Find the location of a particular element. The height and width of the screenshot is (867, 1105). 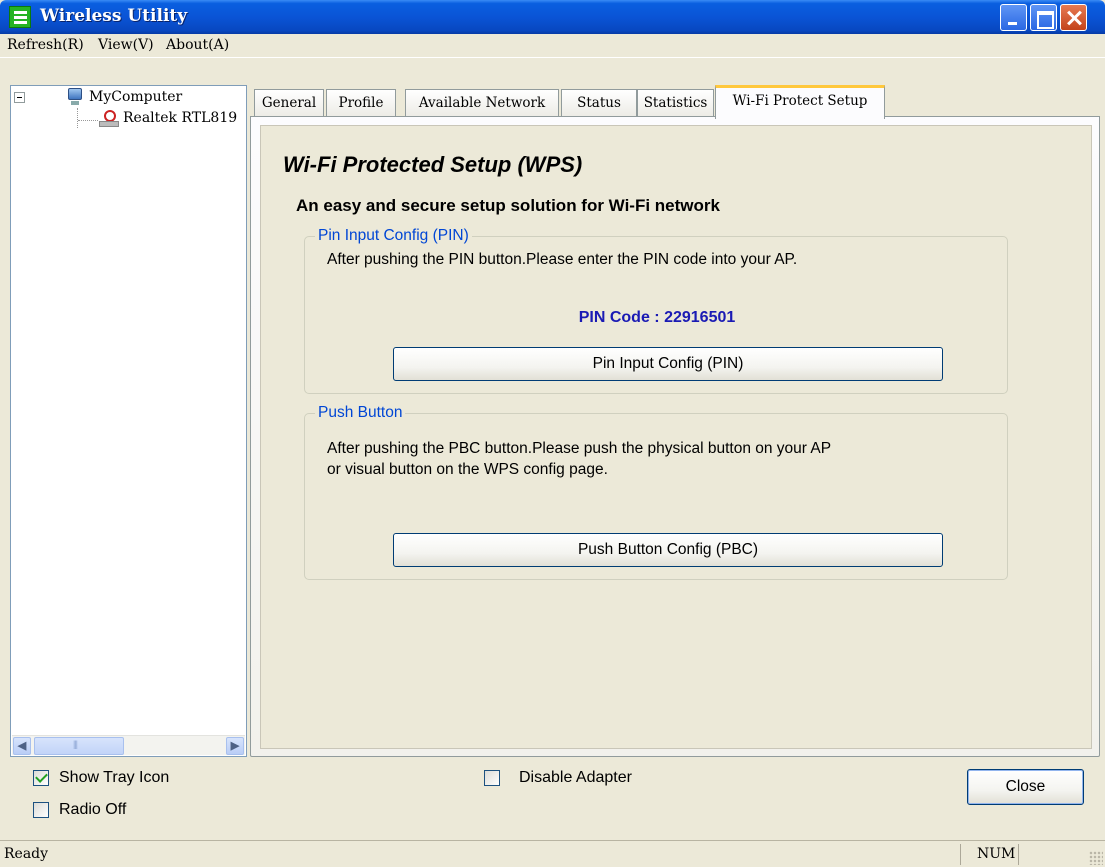

menu-about: About(A) is located at coordinates (197, 45).